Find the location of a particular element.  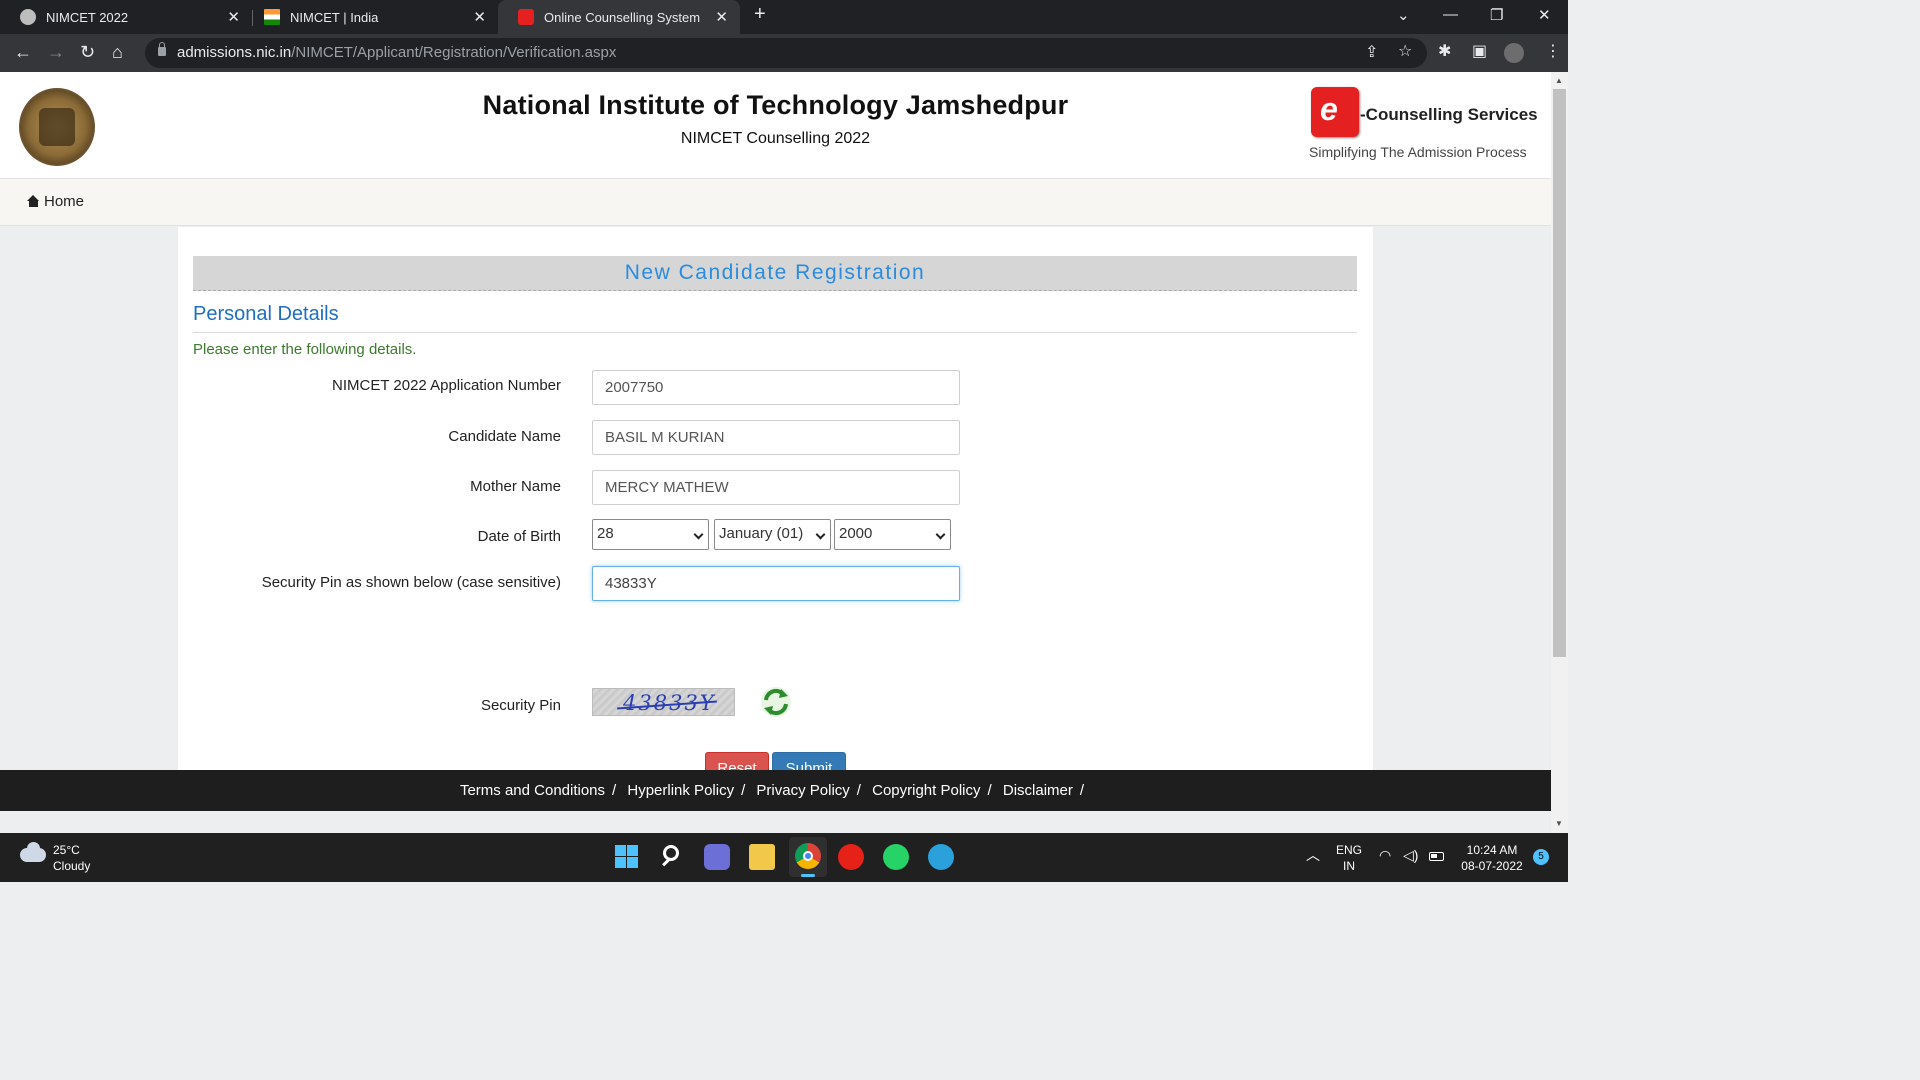

profile-avatar is located at coordinates (1514, 53).